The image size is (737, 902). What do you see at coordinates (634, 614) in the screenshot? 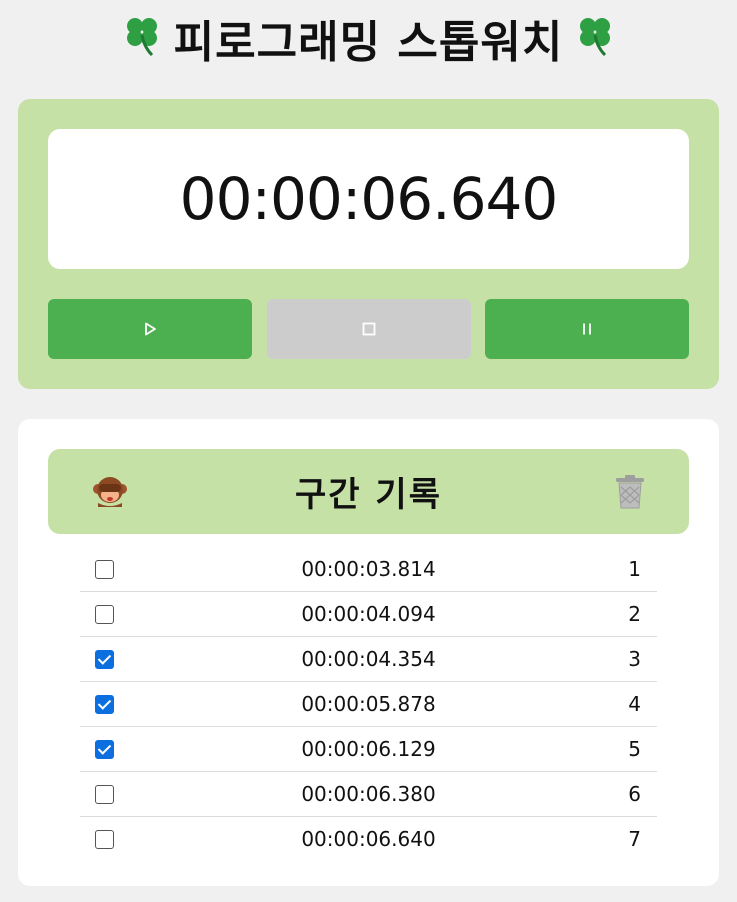
I see `lap-number: 2` at bounding box center [634, 614].